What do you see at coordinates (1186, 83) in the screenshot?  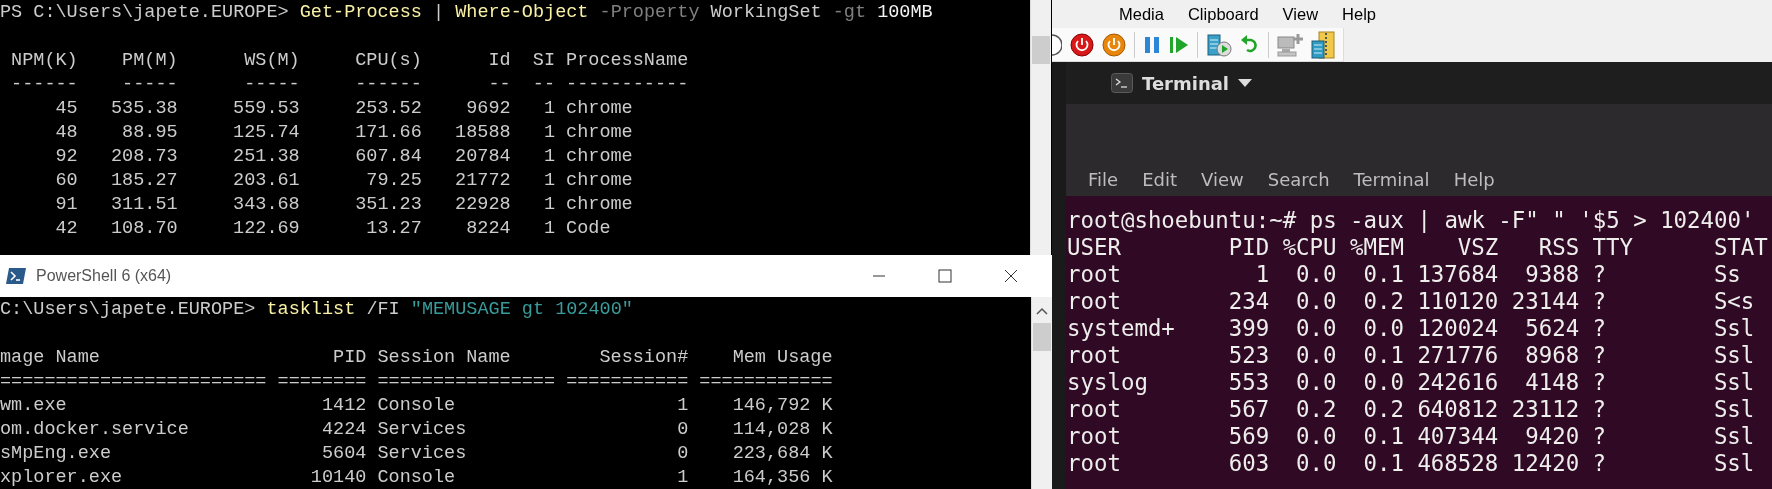 I see `app-menu-title: Terminal` at bounding box center [1186, 83].